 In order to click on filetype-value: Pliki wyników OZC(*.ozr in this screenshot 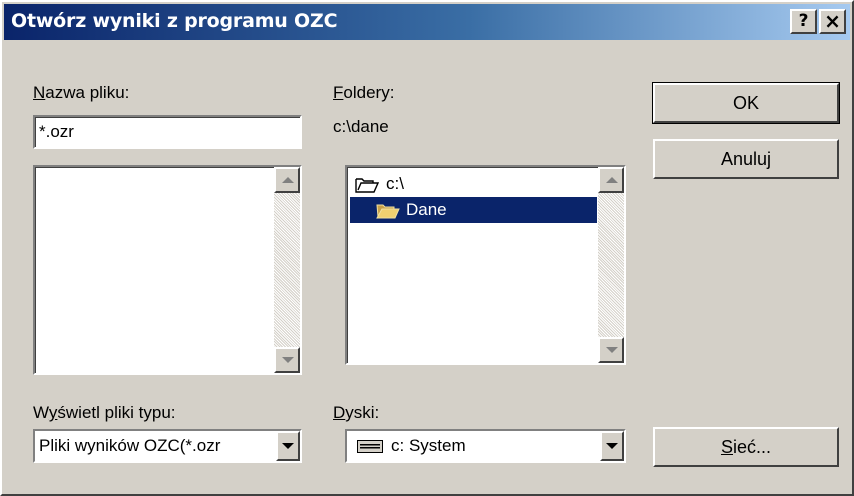, I will do `click(130, 445)`.